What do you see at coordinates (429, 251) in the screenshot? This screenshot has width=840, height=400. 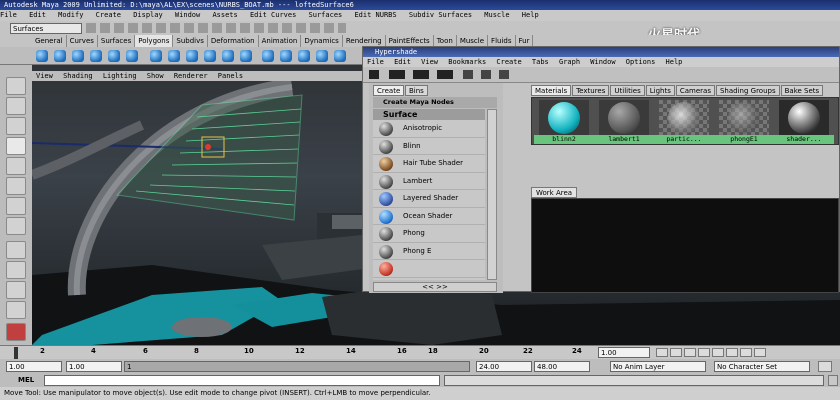 I see `shader-item-phong-e: Phong E` at bounding box center [429, 251].